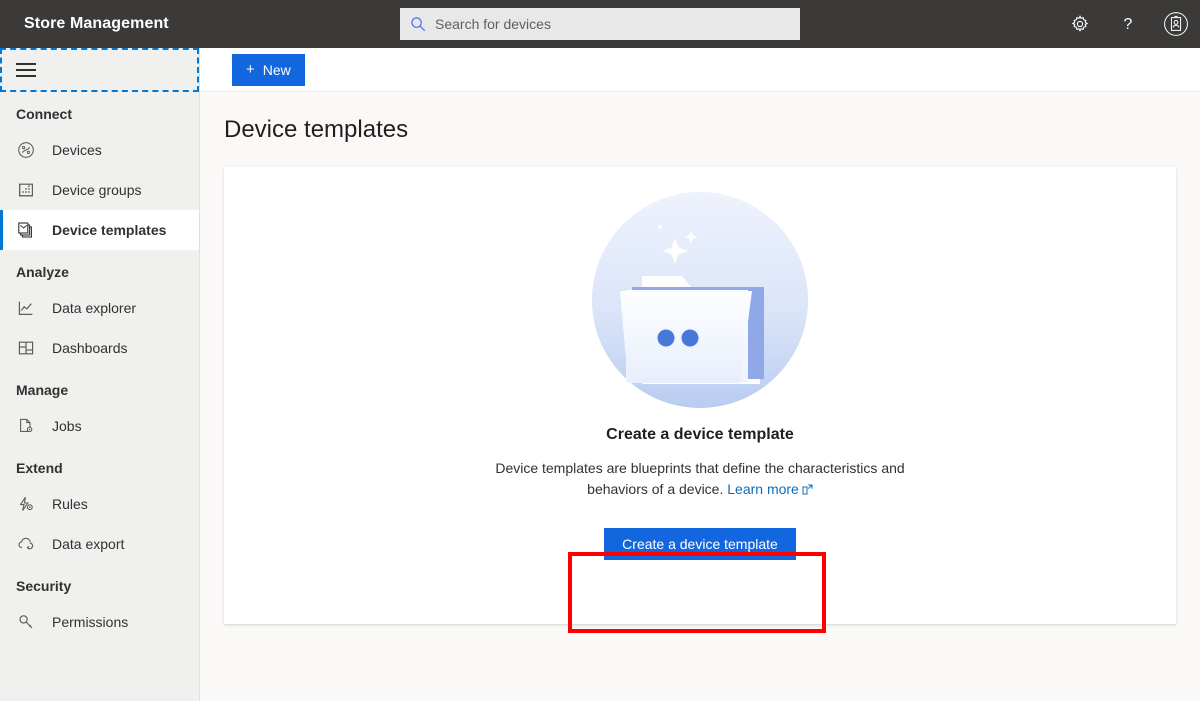 Image resolution: width=1200 pixels, height=701 pixels. I want to click on nav-group-manage: Manage, so click(42, 390).